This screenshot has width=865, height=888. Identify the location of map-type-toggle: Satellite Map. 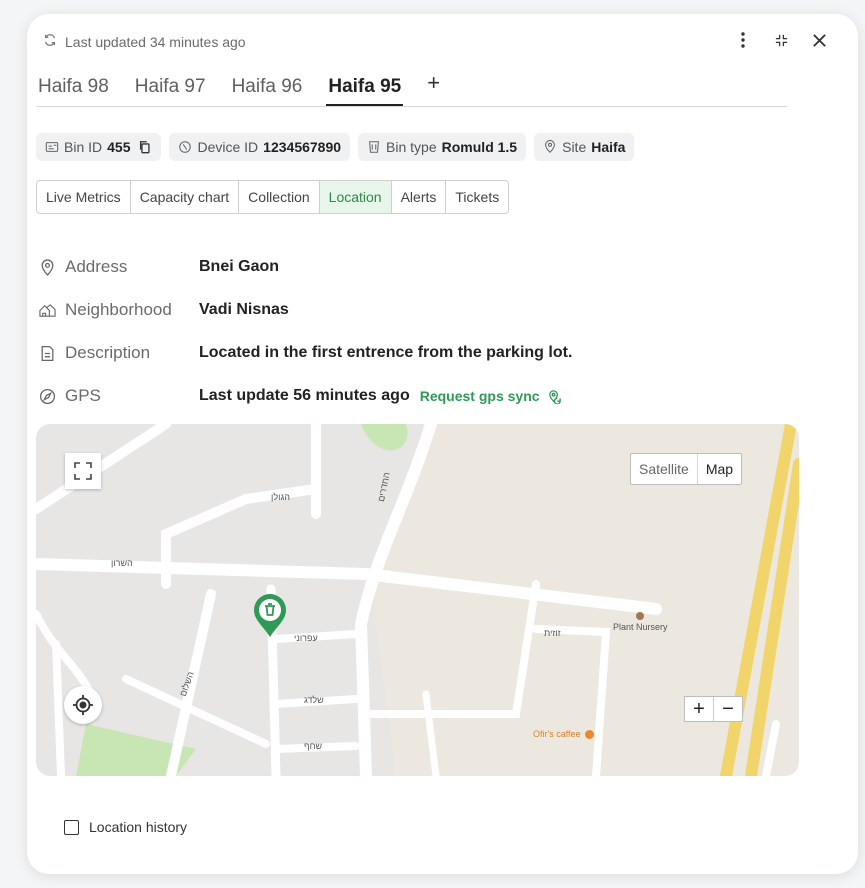
(686, 469).